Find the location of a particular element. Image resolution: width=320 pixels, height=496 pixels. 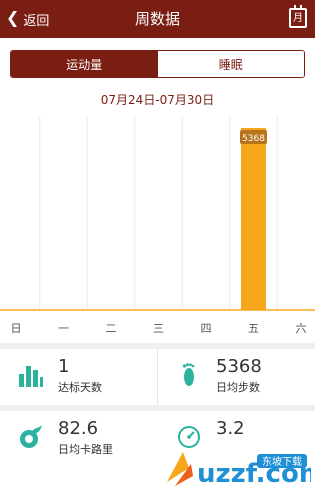

footprint-icon is located at coordinates (188, 374).